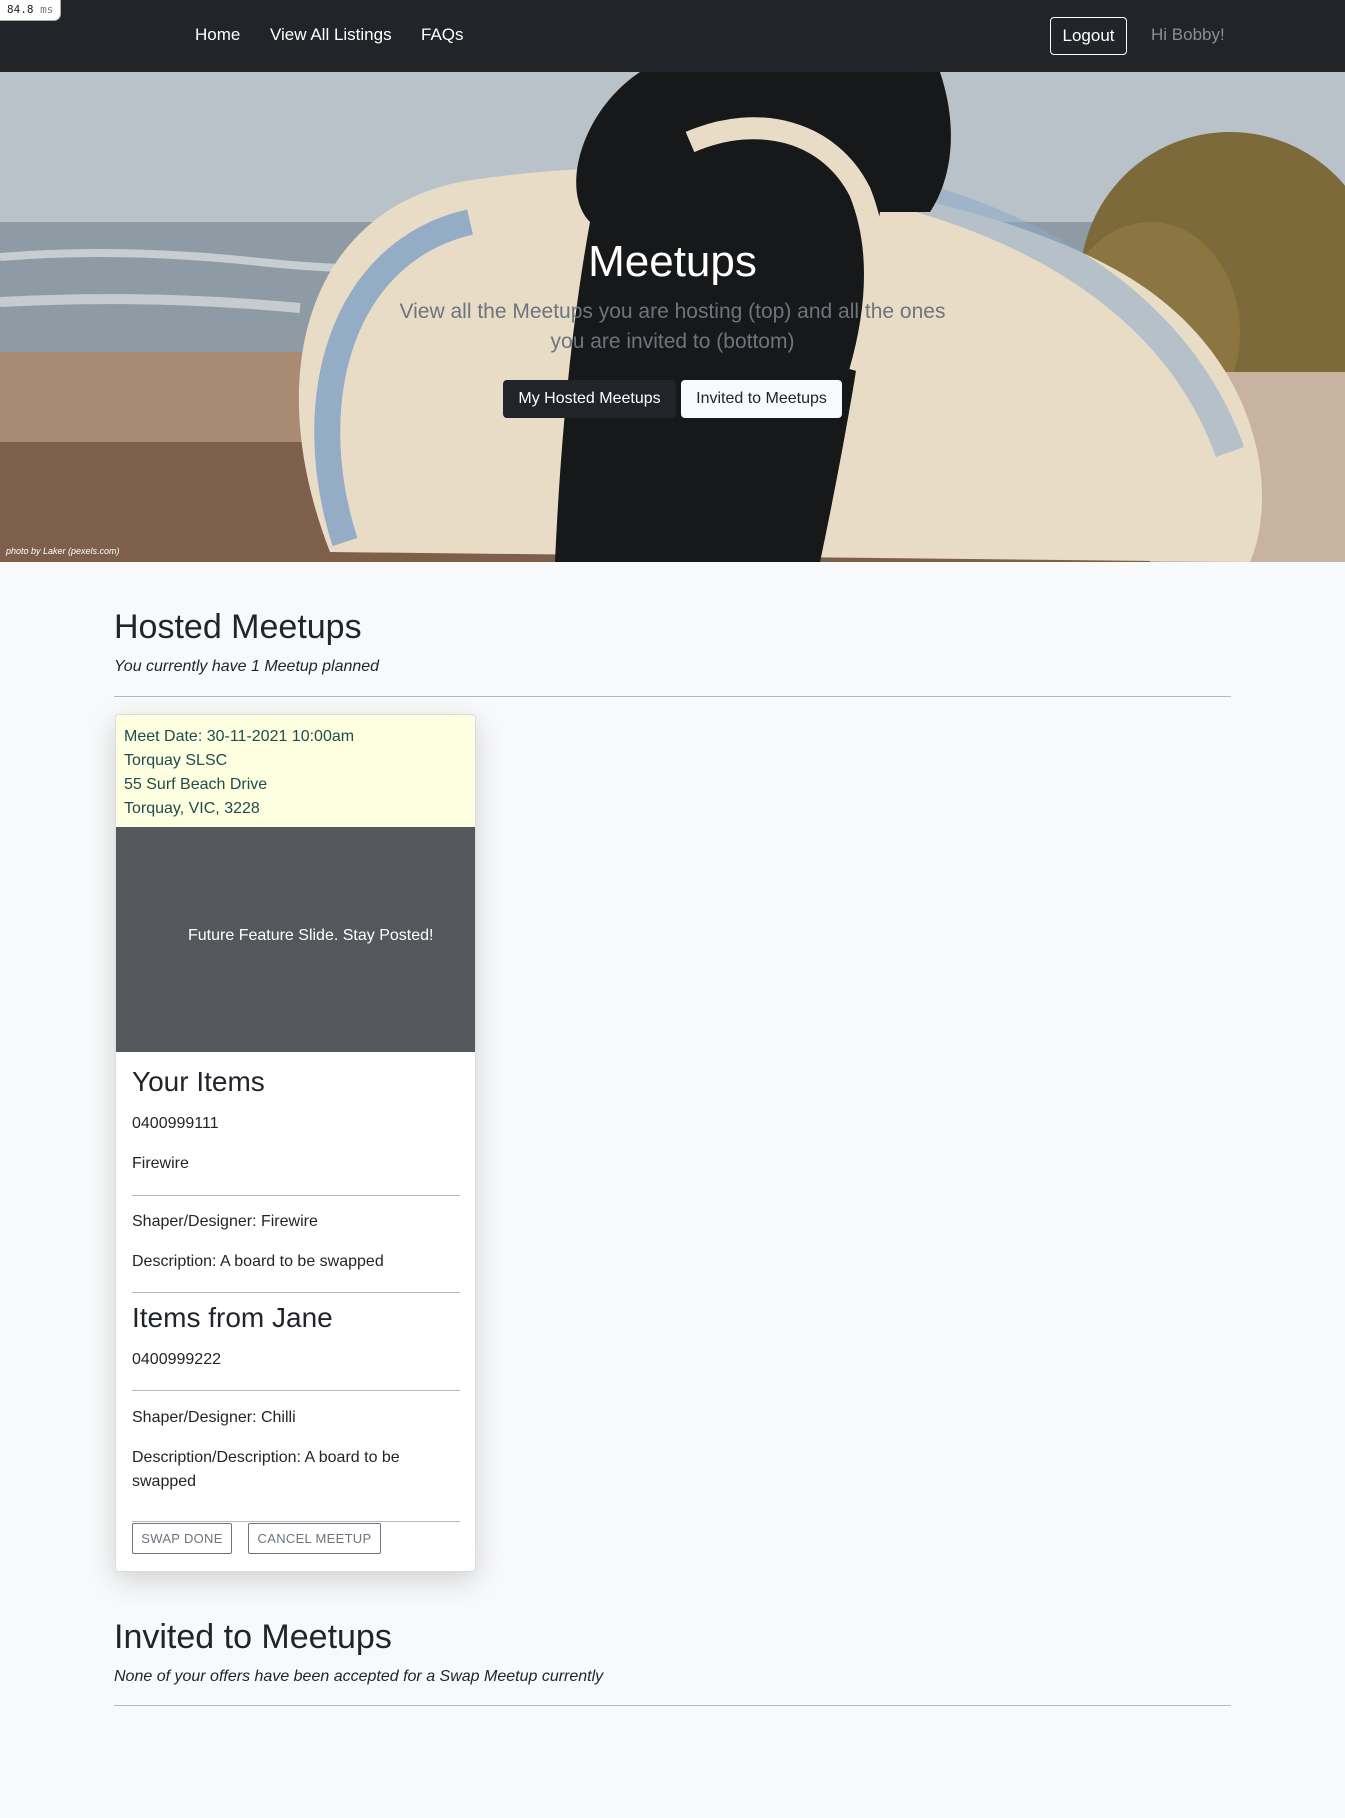  What do you see at coordinates (247, 666) in the screenshot?
I see `hosted-meetups-subtitle: You currently have 1 Meetup planned` at bounding box center [247, 666].